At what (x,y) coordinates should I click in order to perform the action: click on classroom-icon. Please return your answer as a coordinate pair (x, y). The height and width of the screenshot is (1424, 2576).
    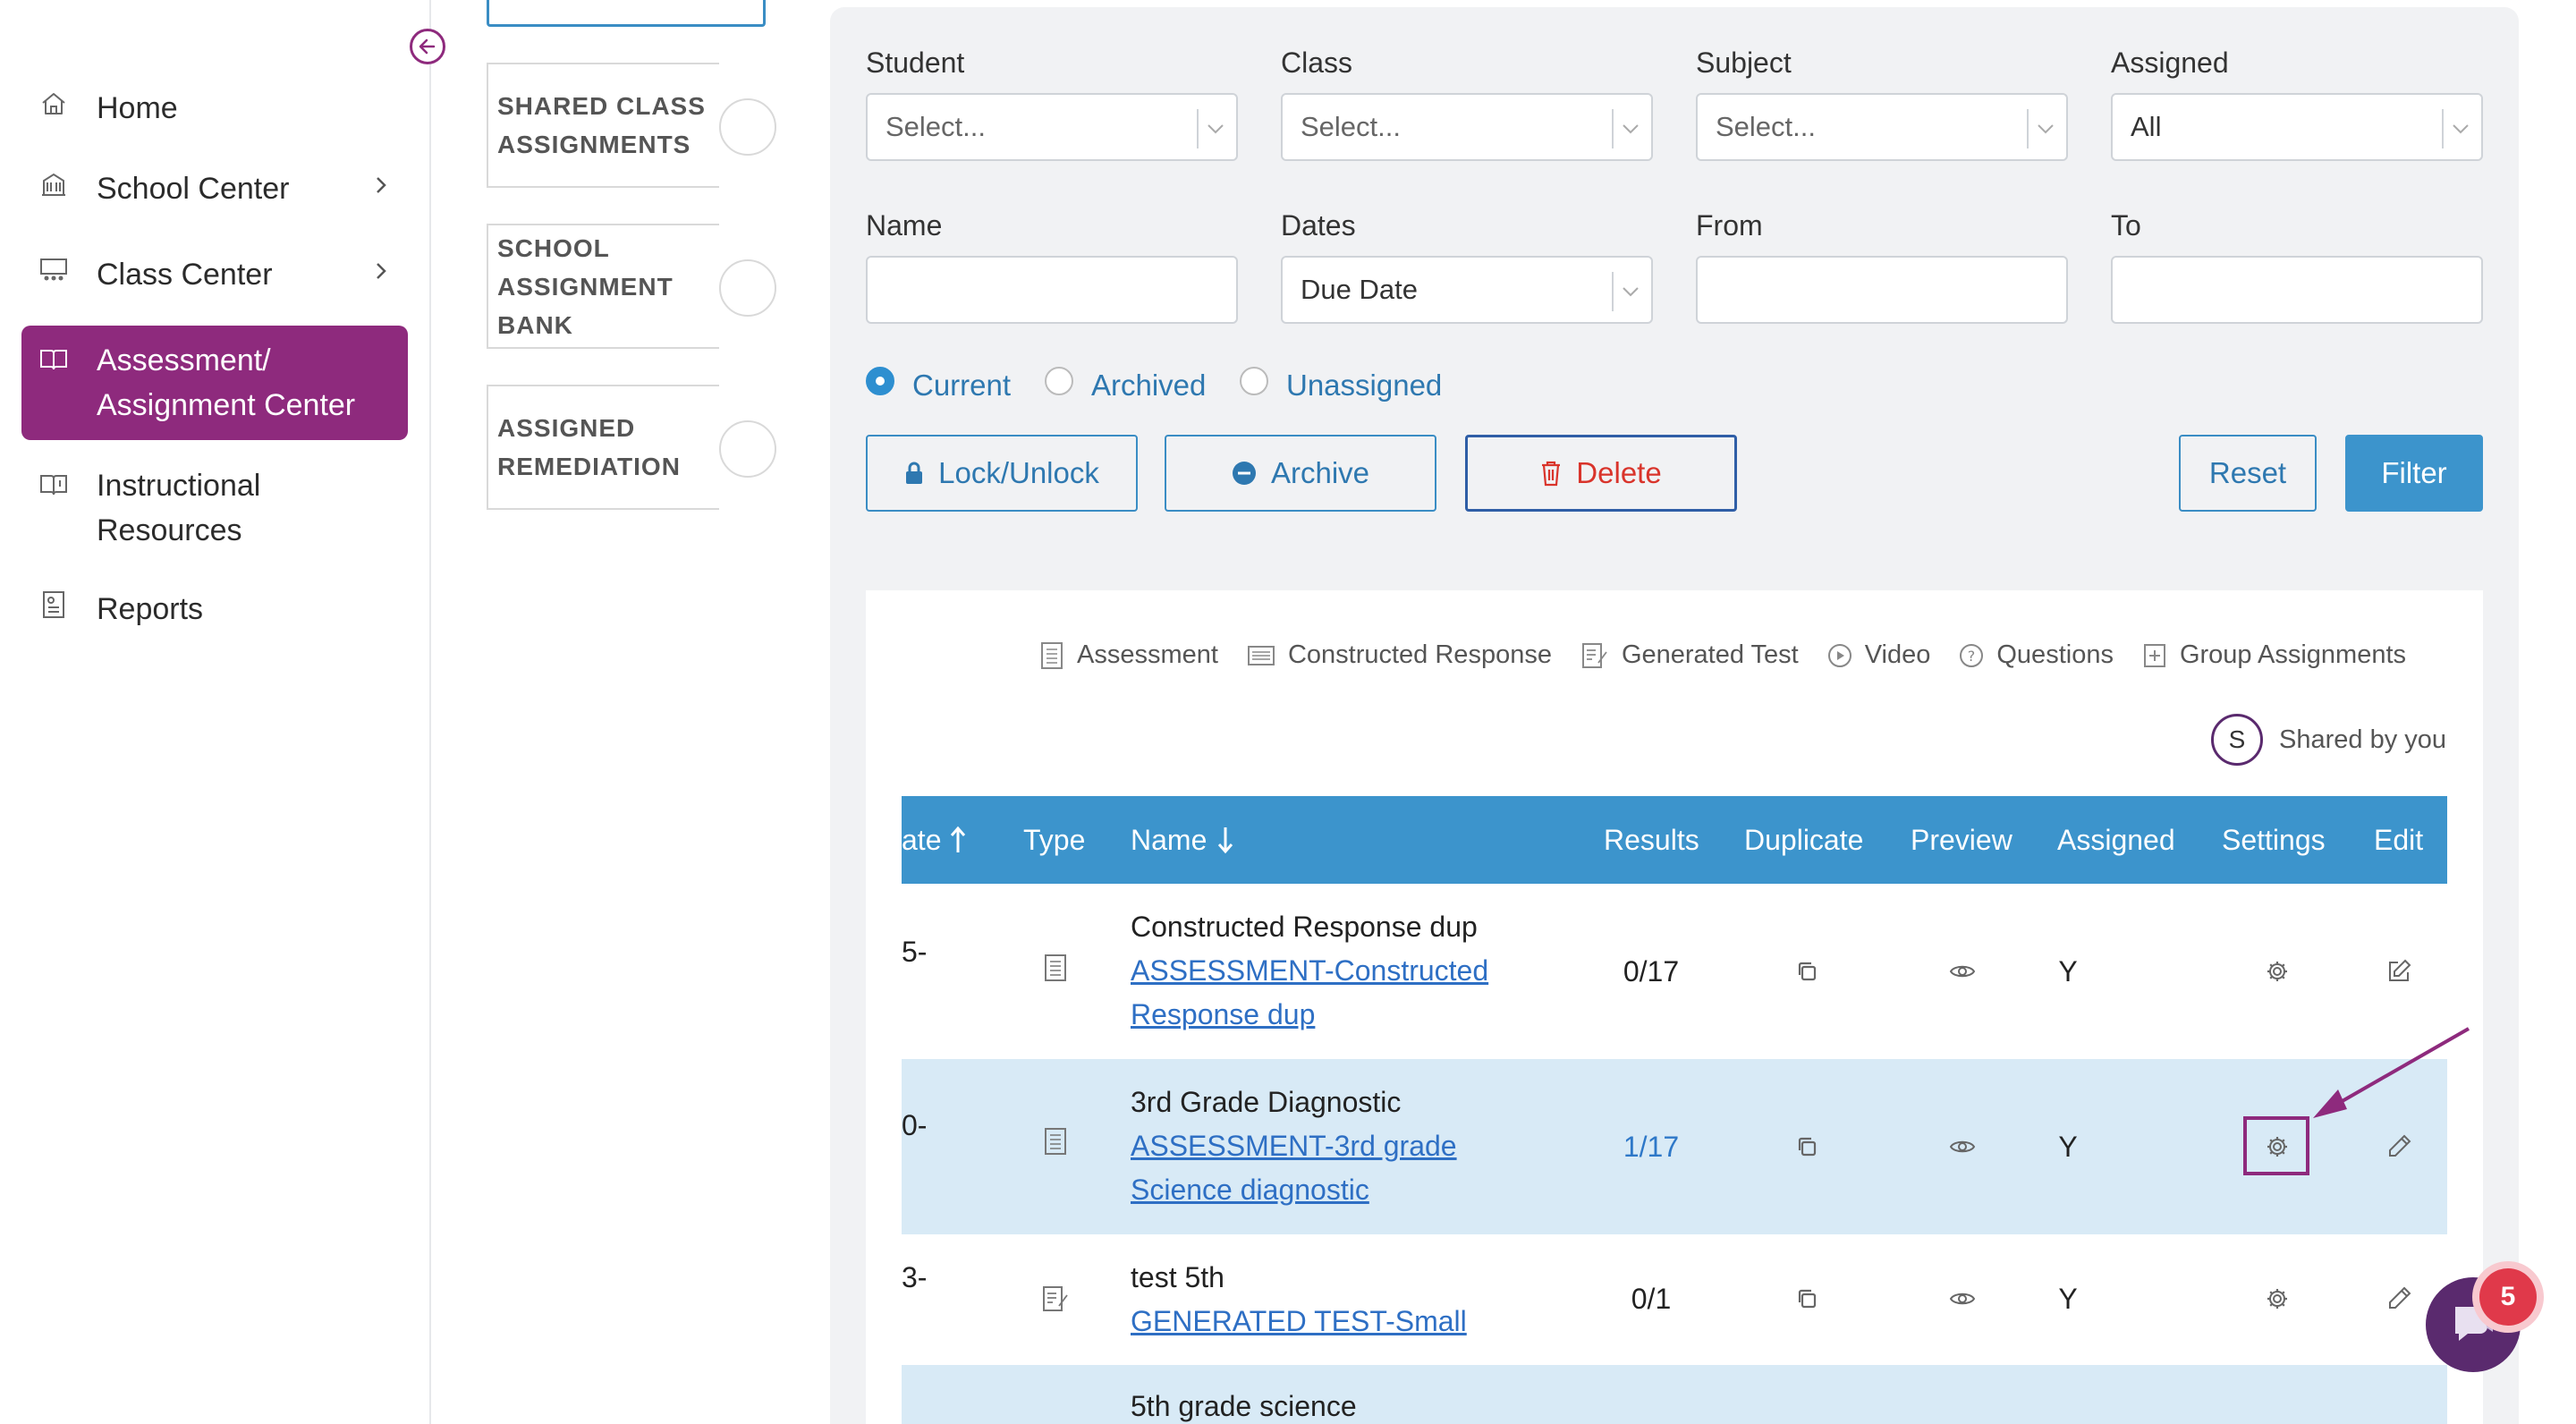
    Looking at the image, I should click on (54, 270).